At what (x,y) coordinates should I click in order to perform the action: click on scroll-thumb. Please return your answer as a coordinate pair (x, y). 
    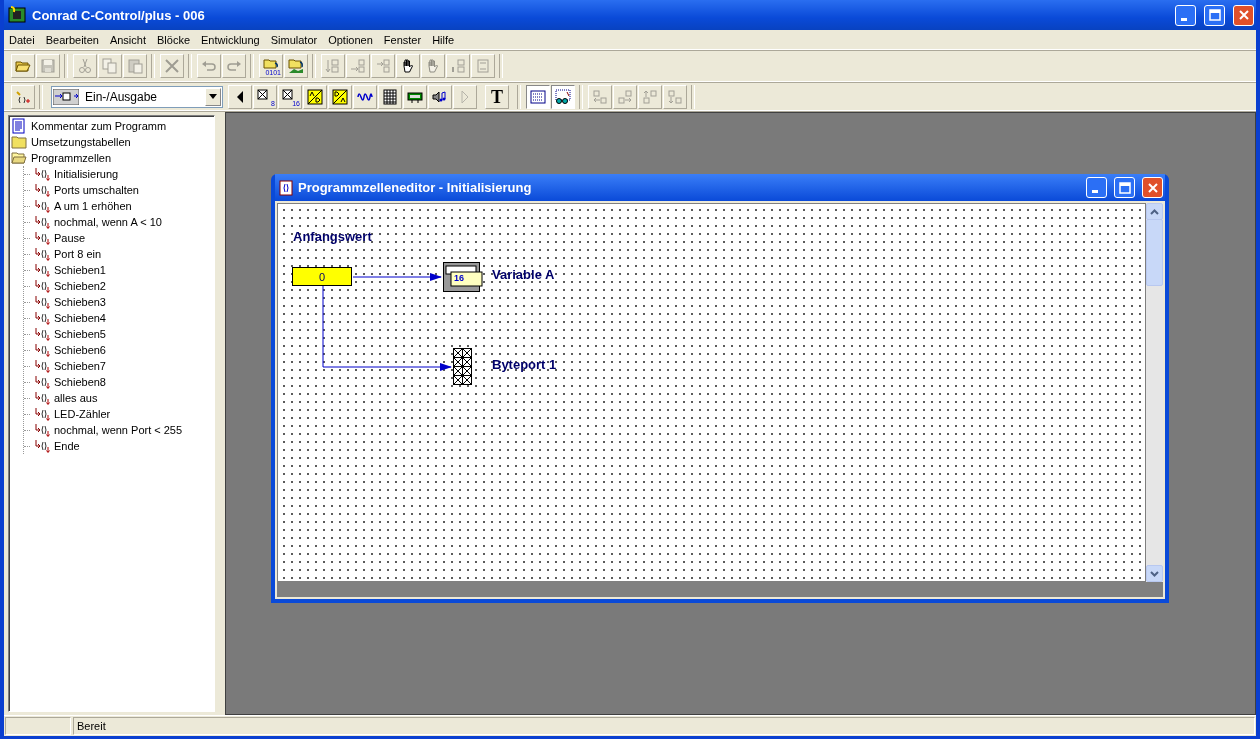
    Looking at the image, I should click on (1154, 252).